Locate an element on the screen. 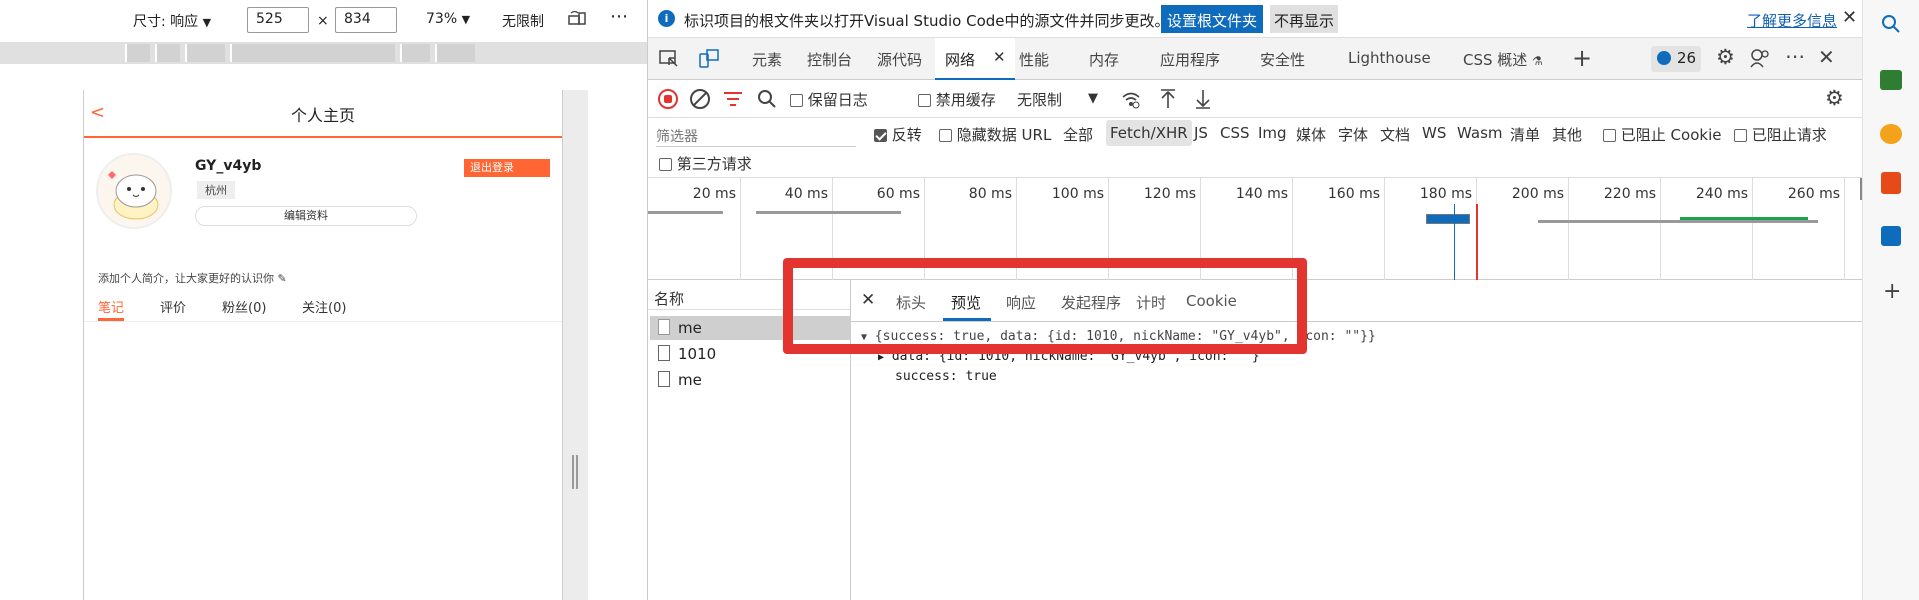  close-devtools-icon: ✕ is located at coordinates (1826, 57).